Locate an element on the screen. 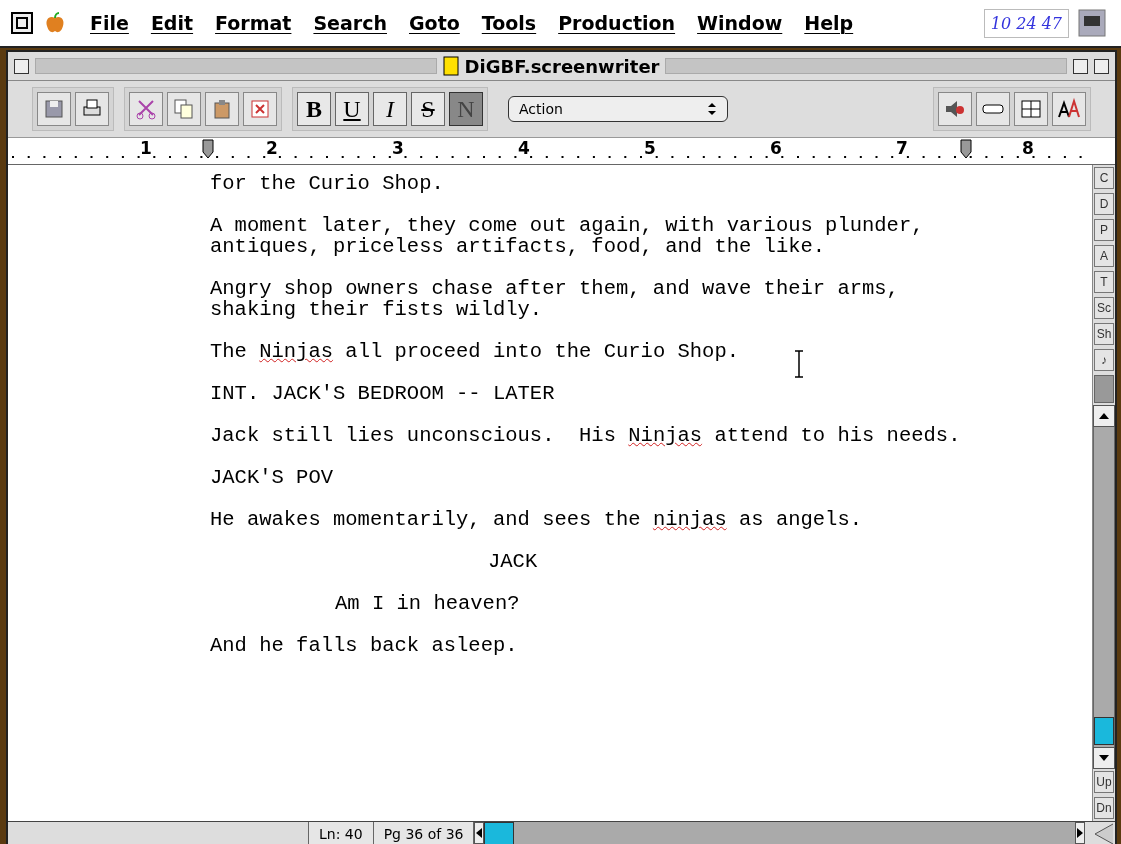 The image size is (1121, 844). cut-icon is located at coordinates (146, 109).